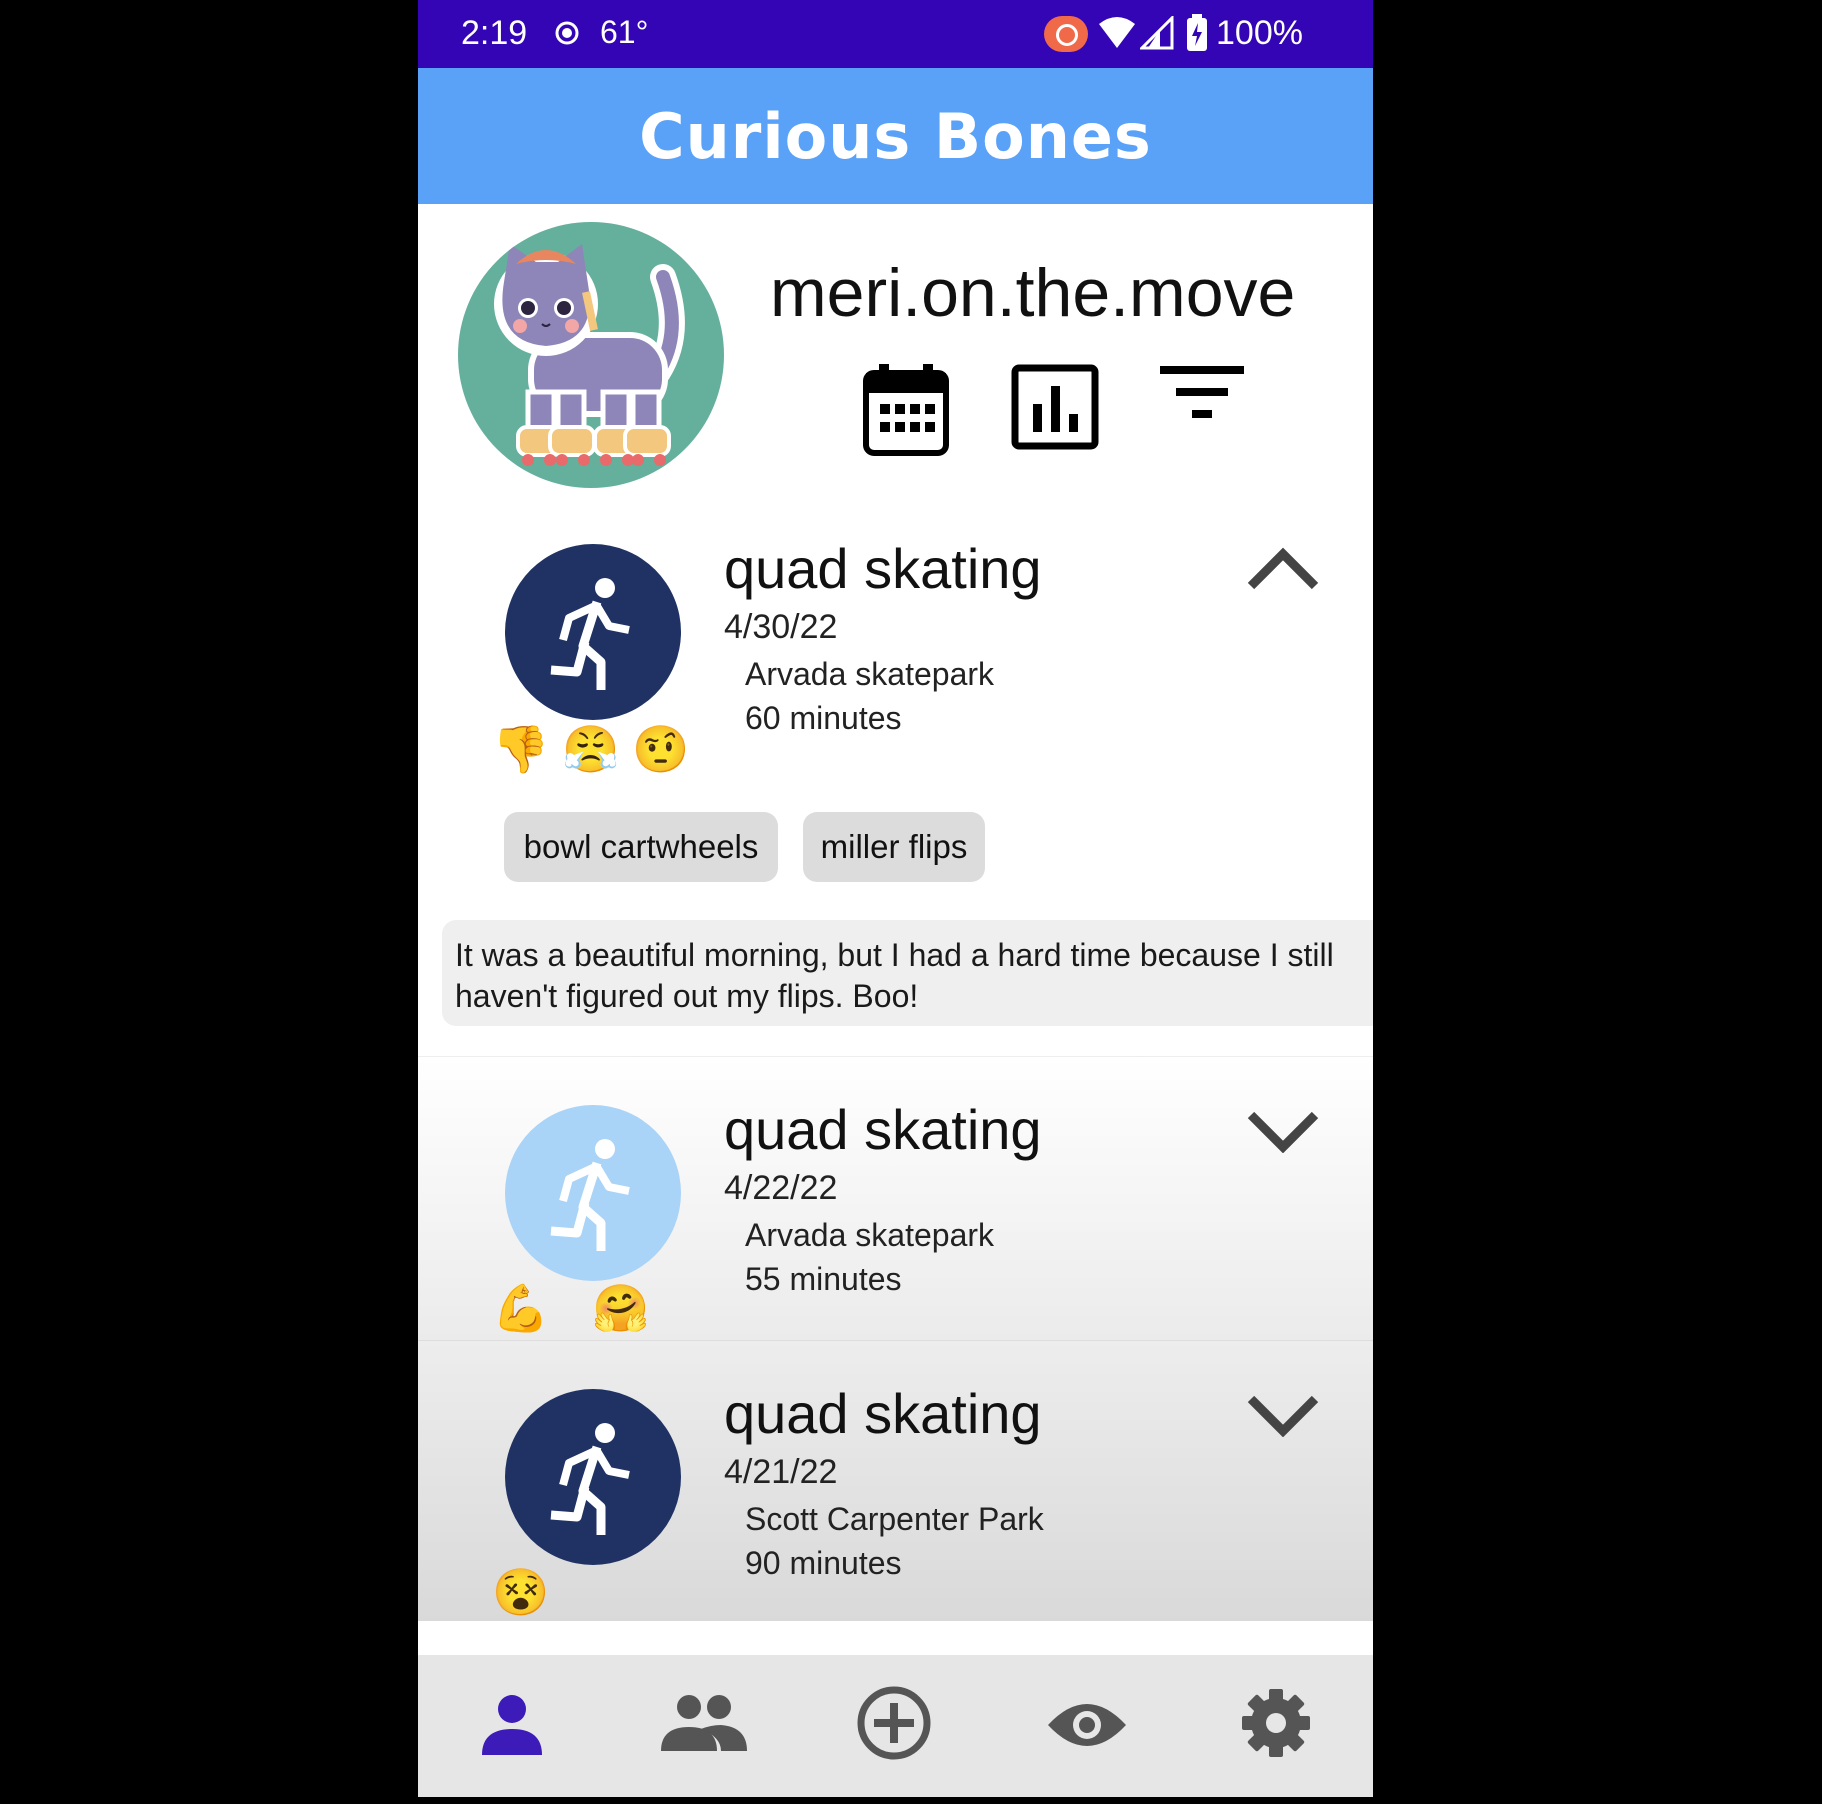  I want to click on mood-emoji: 😵, so click(521, 1592).